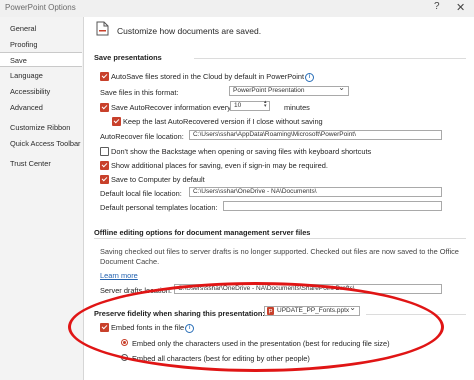  What do you see at coordinates (41, 75) in the screenshot?
I see `sidebar-item-language: Language` at bounding box center [41, 75].